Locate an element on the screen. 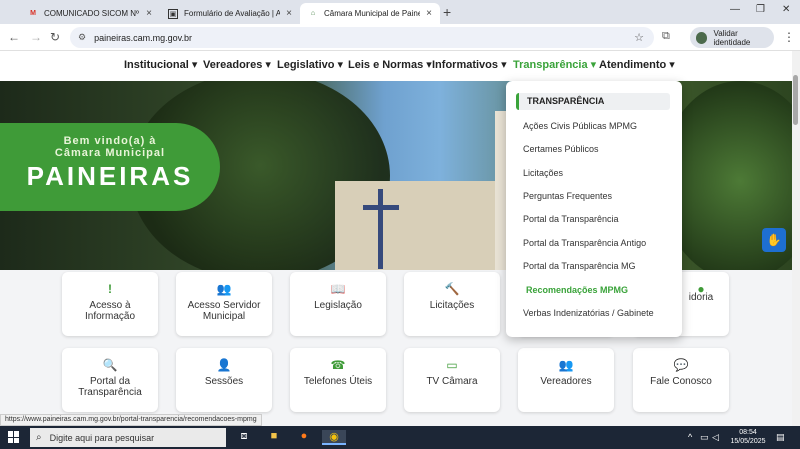 Image resolution: width=800 pixels, height=449 pixels. dropdown-item-acoes-civis: Ações Civis Públicas MPMG is located at coordinates (580, 126).